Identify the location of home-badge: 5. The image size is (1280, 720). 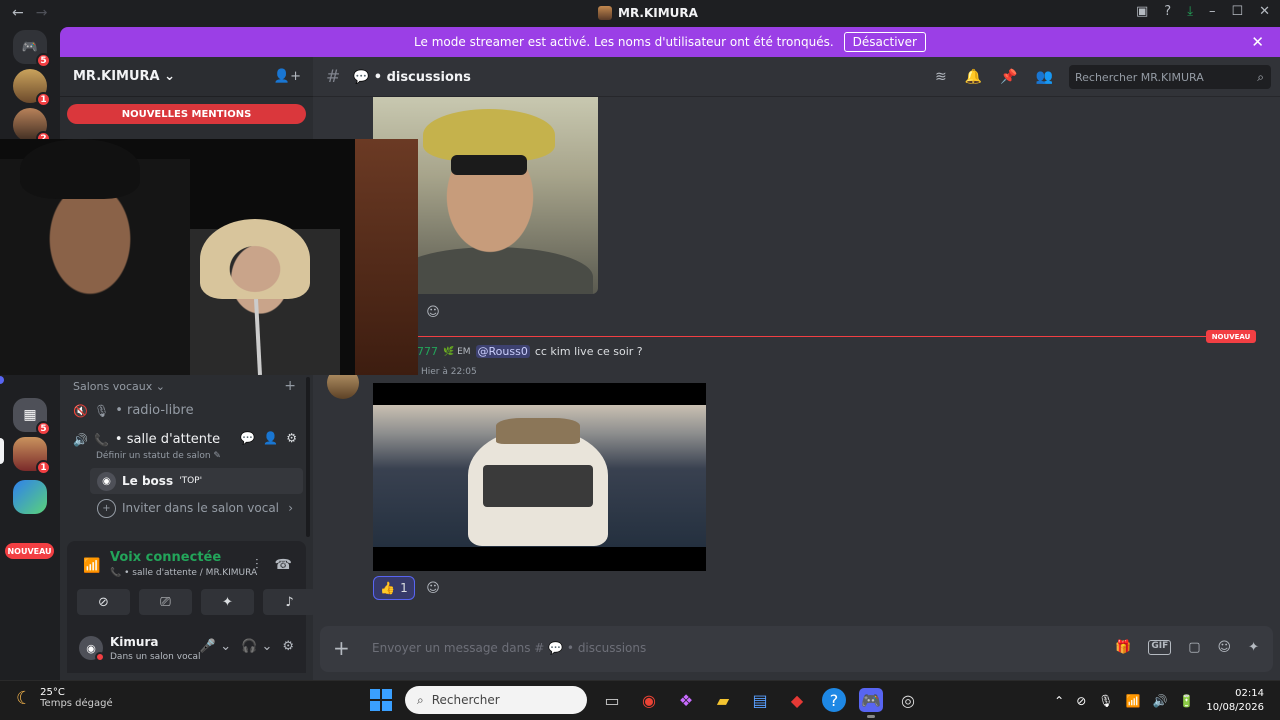
(43, 60).